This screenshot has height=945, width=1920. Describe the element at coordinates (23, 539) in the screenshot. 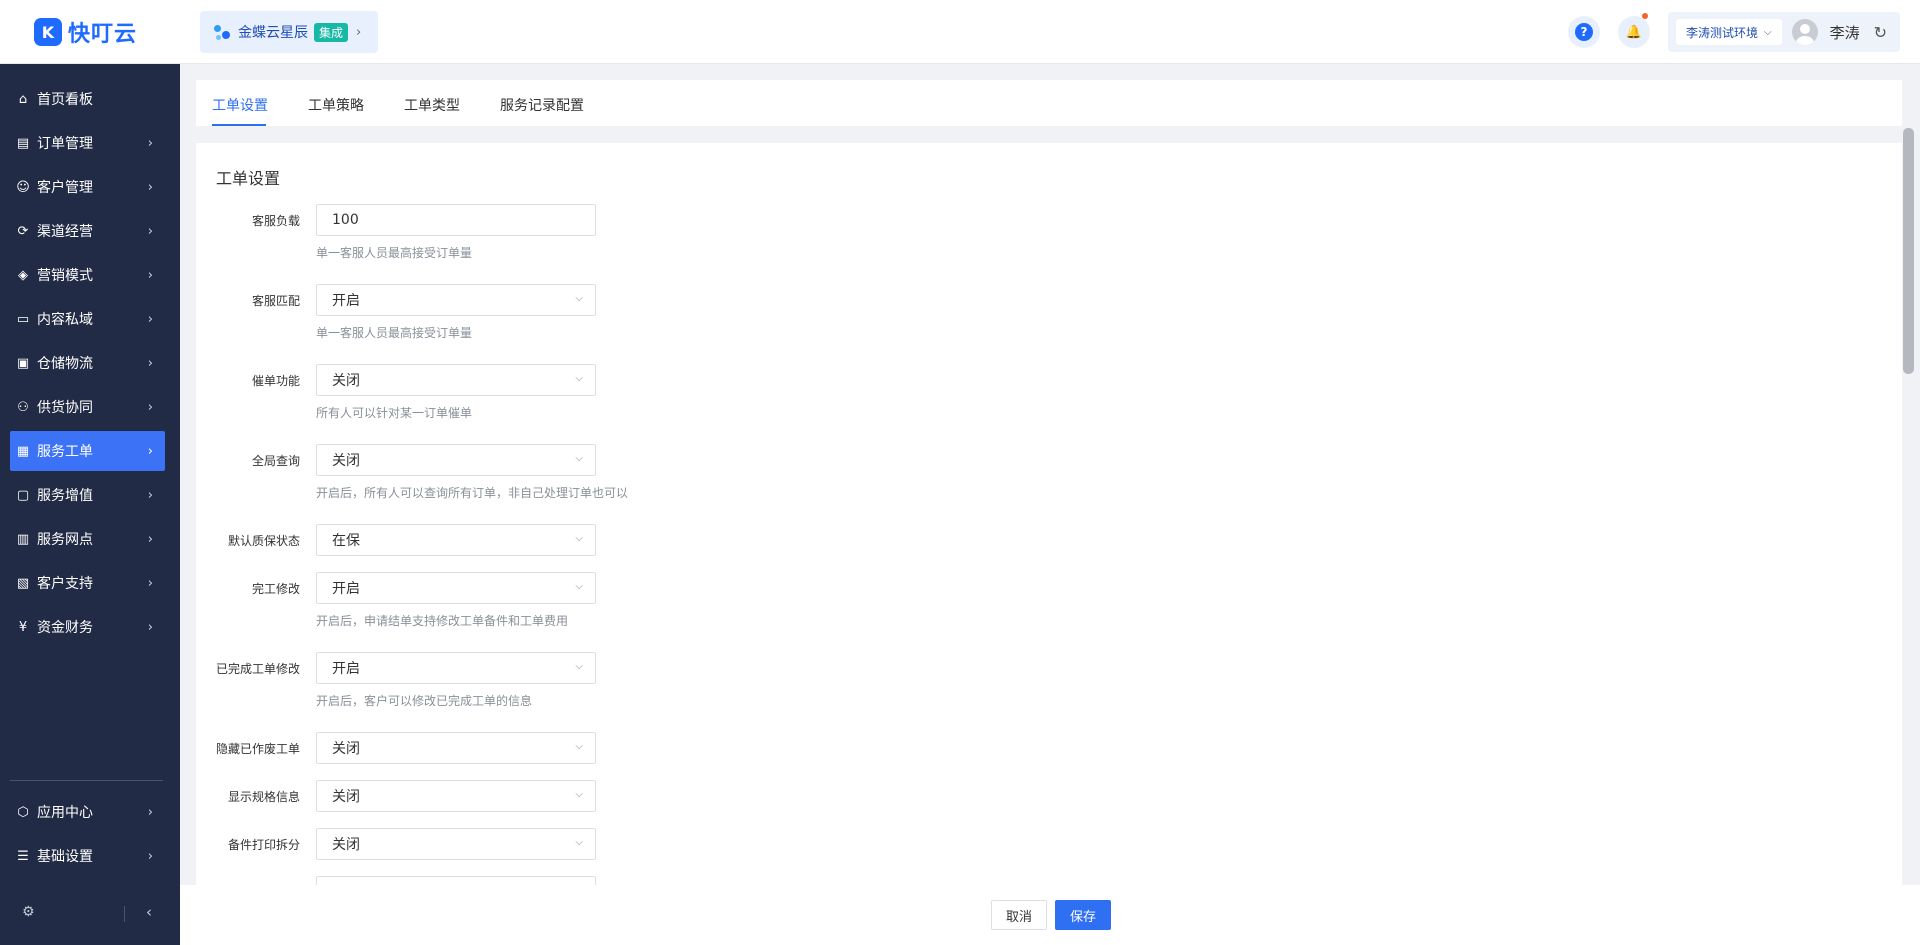

I see `store-icon: ▥` at that location.